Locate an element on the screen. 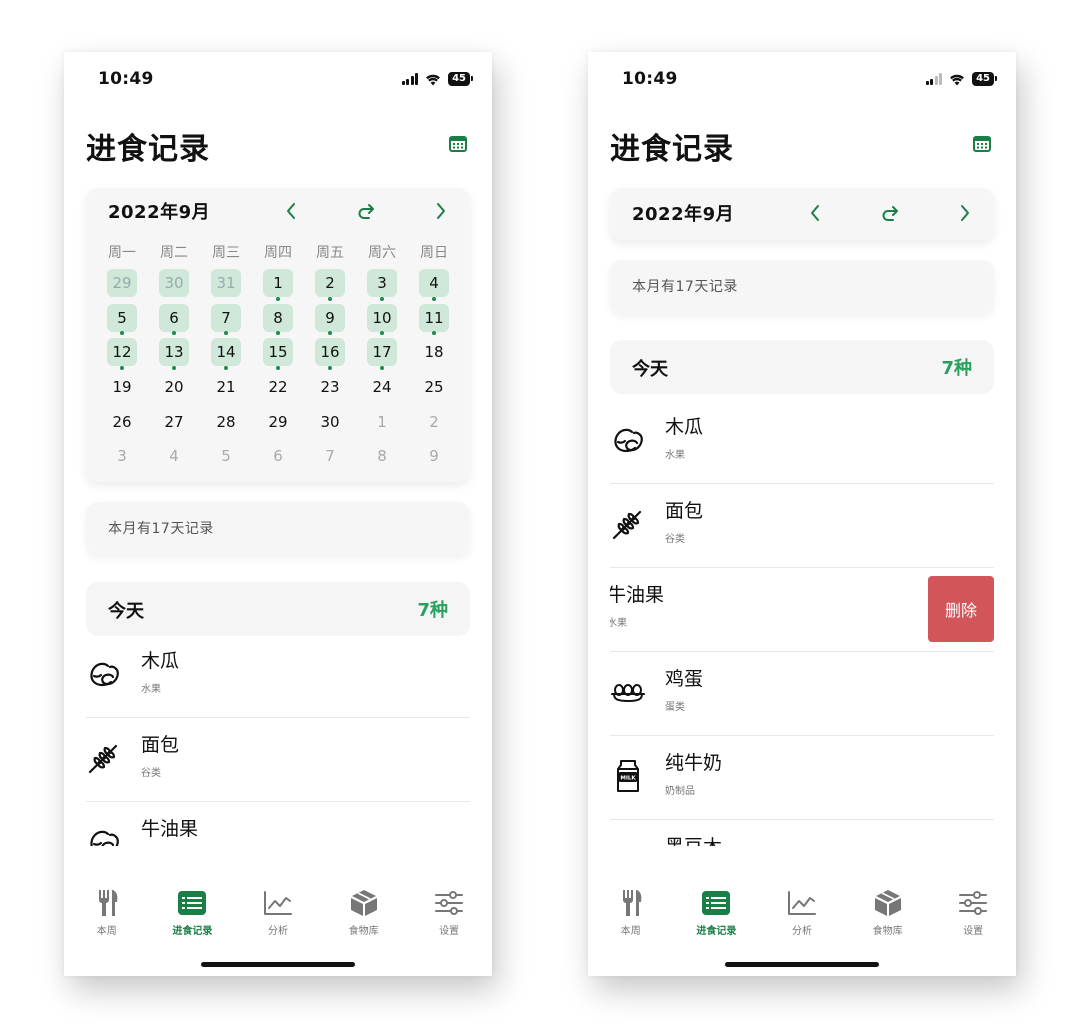  home-indicator is located at coordinates (278, 964).